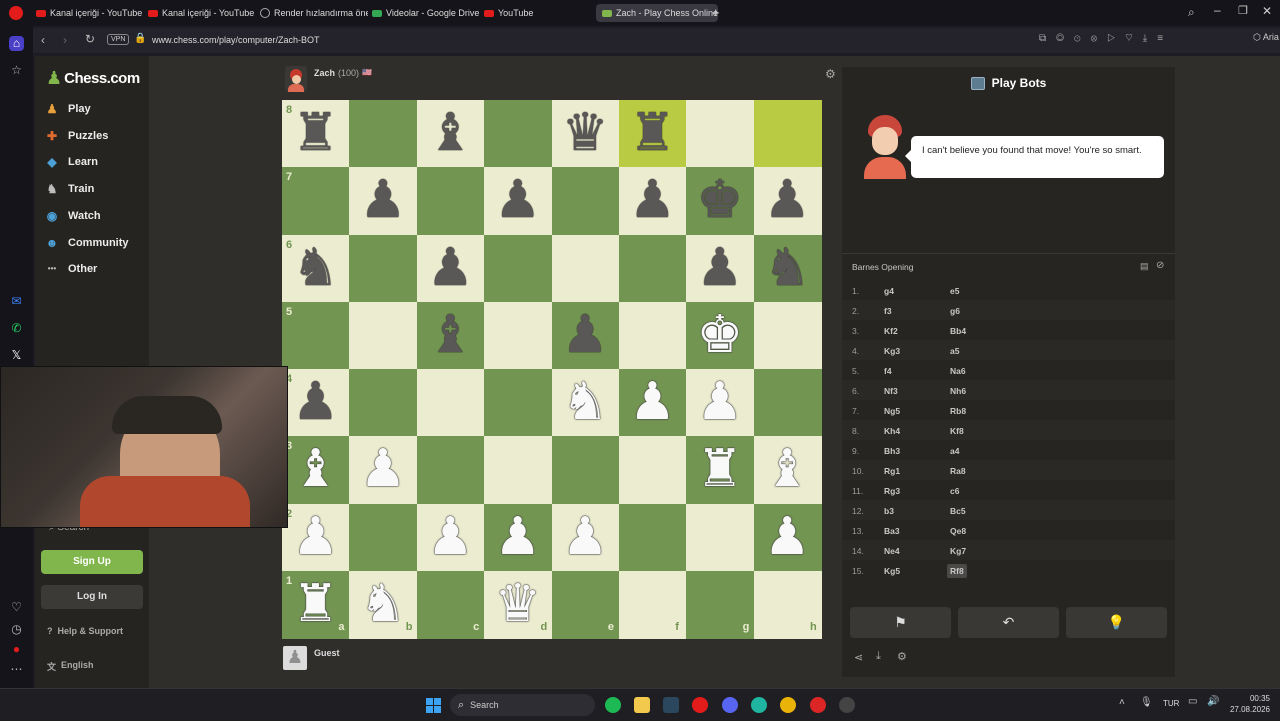 This screenshot has height=721, width=1280. What do you see at coordinates (433, 705) in the screenshot?
I see `windows-start-icon` at bounding box center [433, 705].